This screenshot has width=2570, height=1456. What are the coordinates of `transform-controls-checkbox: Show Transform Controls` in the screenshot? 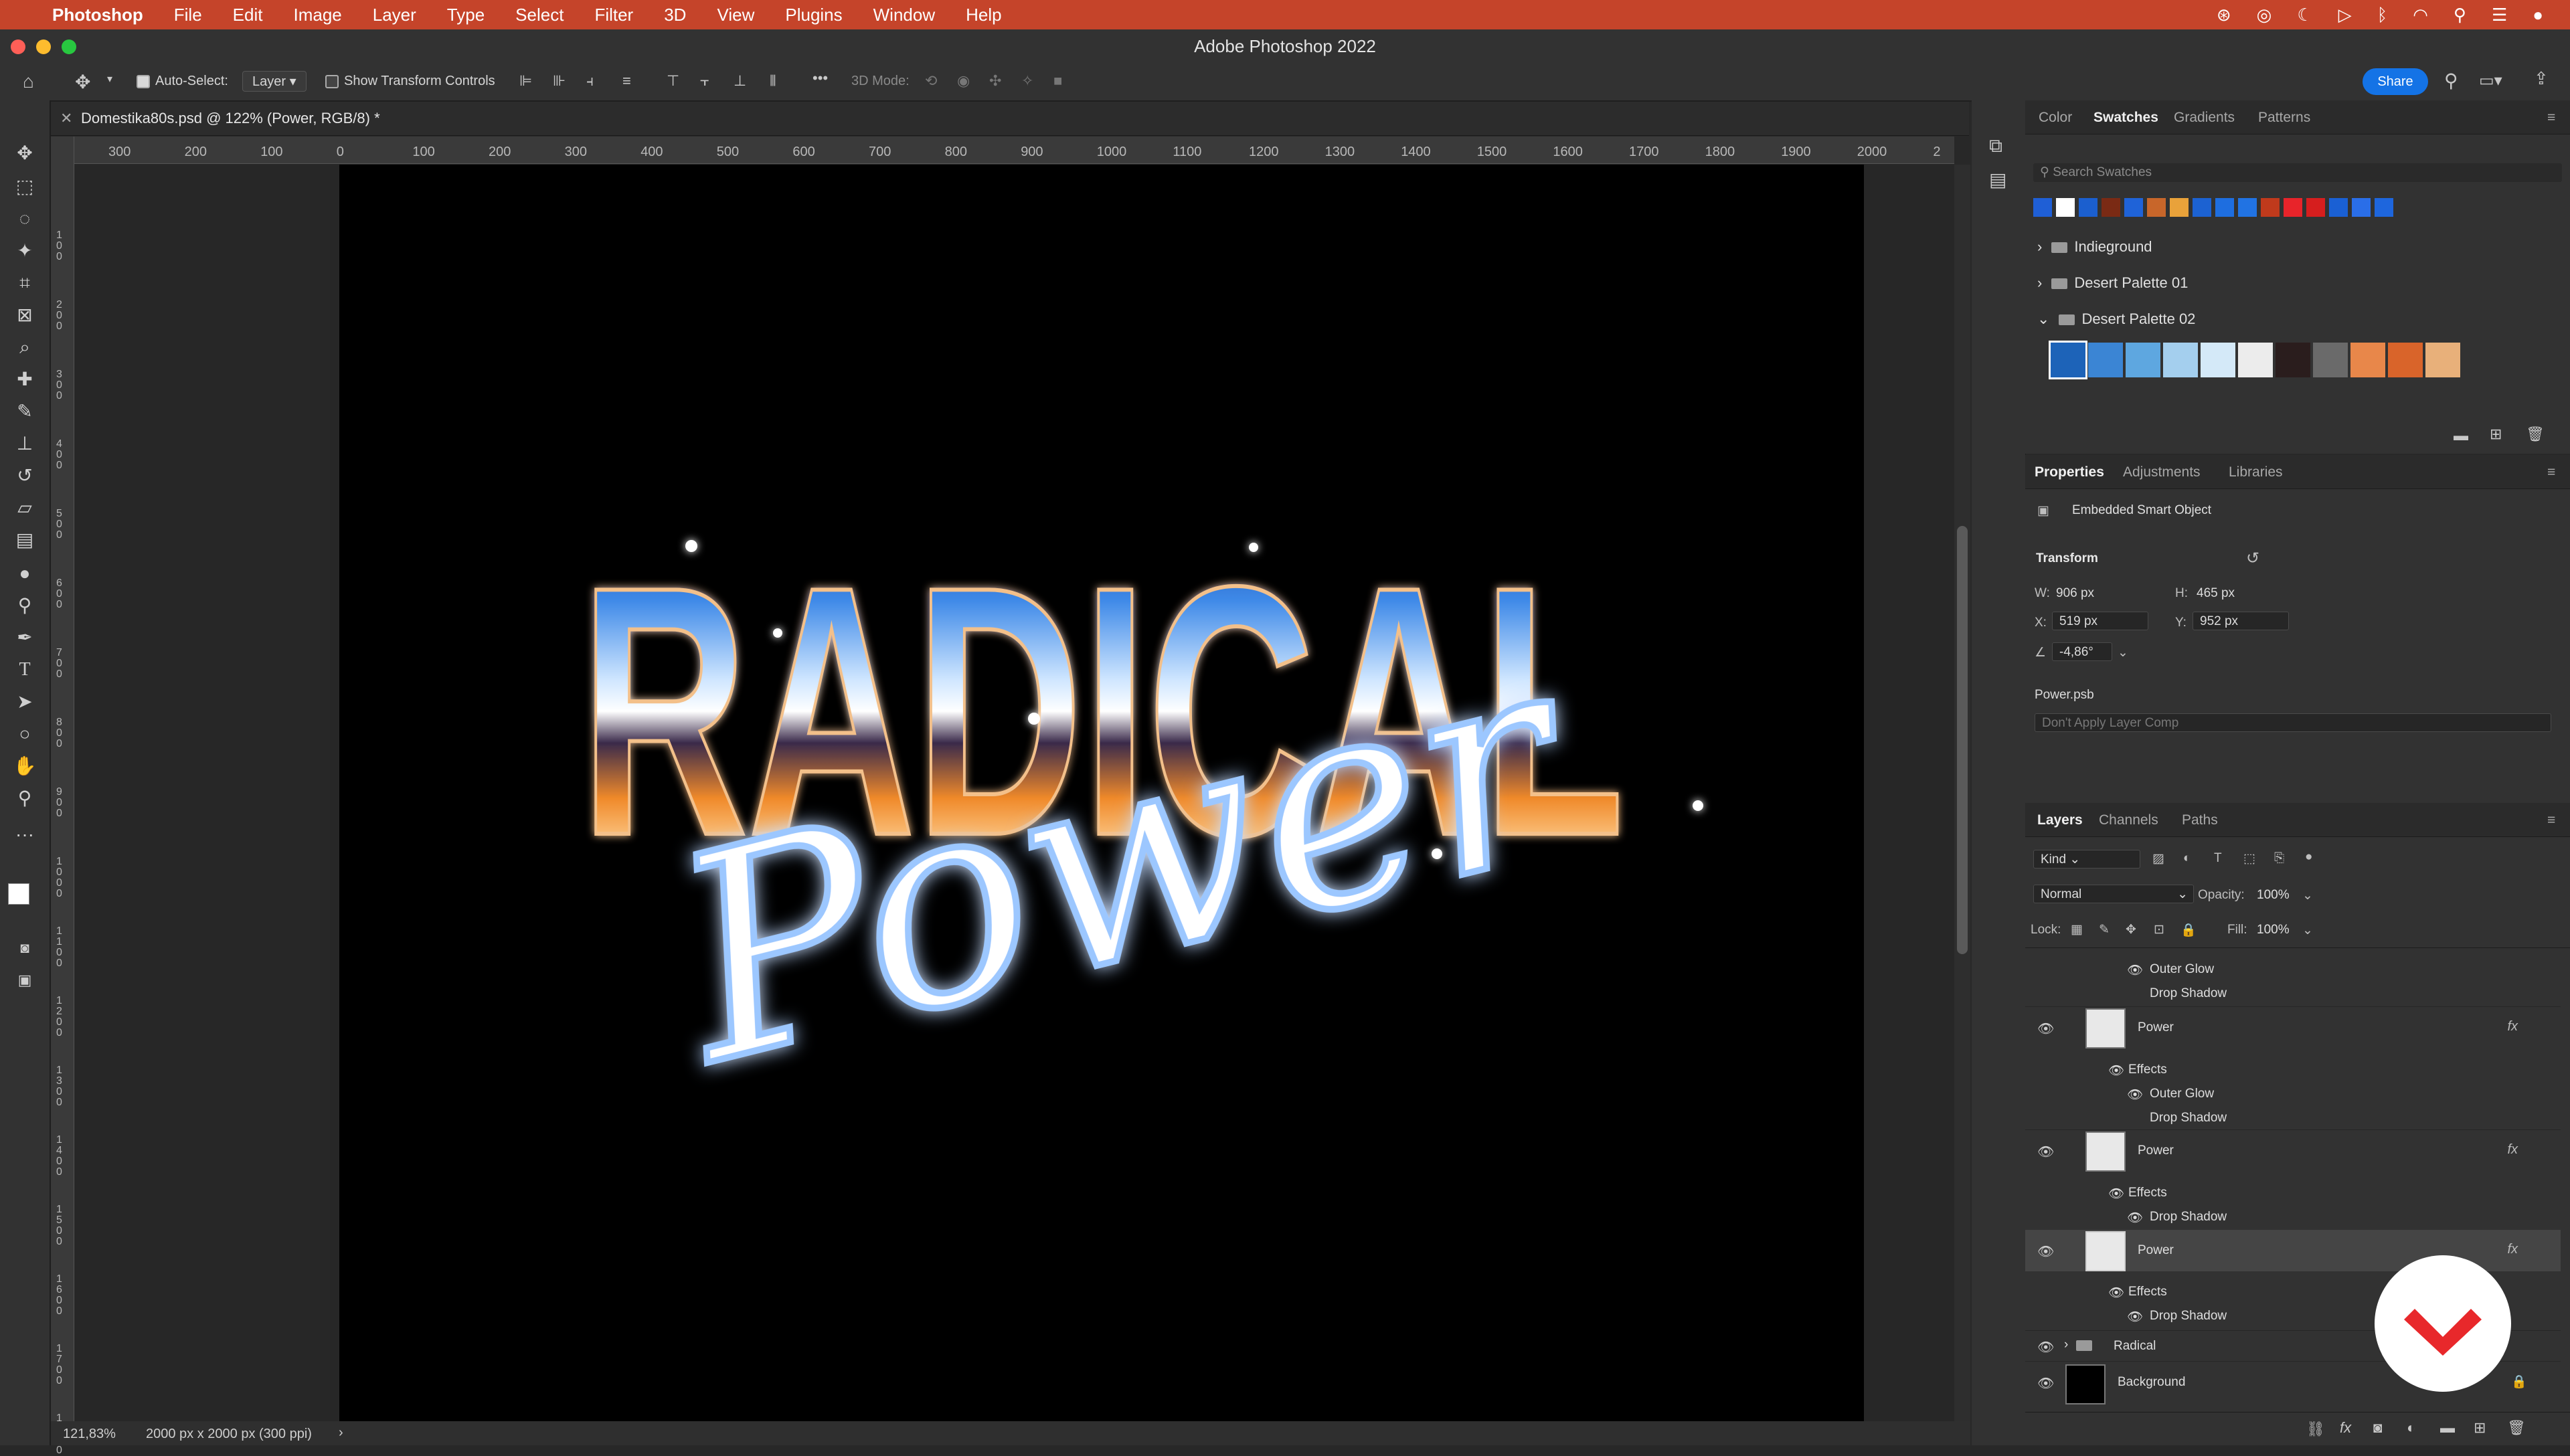 It's located at (410, 81).